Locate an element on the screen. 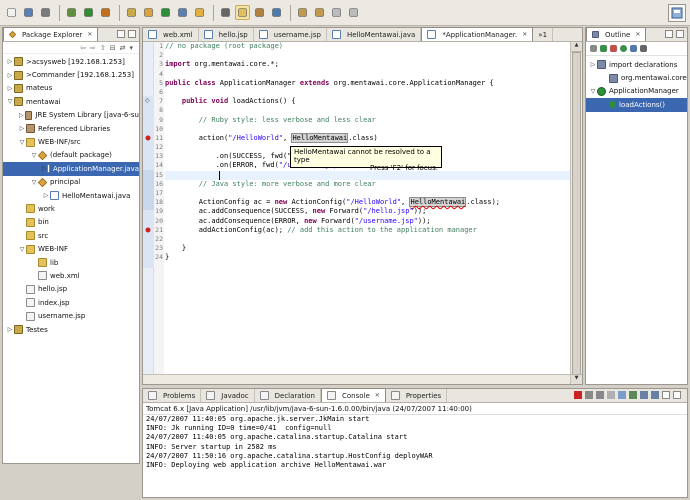 The width and height of the screenshot is (690, 500). run-icon is located at coordinates (88, 12).